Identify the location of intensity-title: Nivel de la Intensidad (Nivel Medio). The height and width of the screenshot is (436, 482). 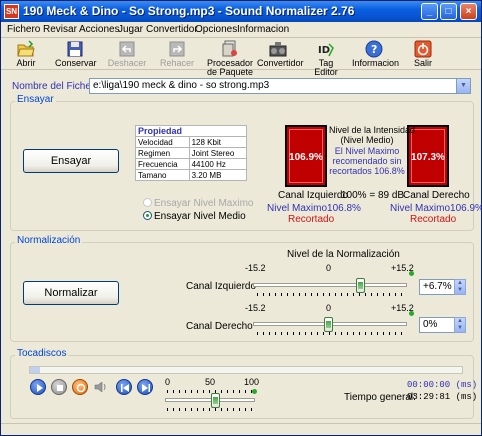
(372, 135).